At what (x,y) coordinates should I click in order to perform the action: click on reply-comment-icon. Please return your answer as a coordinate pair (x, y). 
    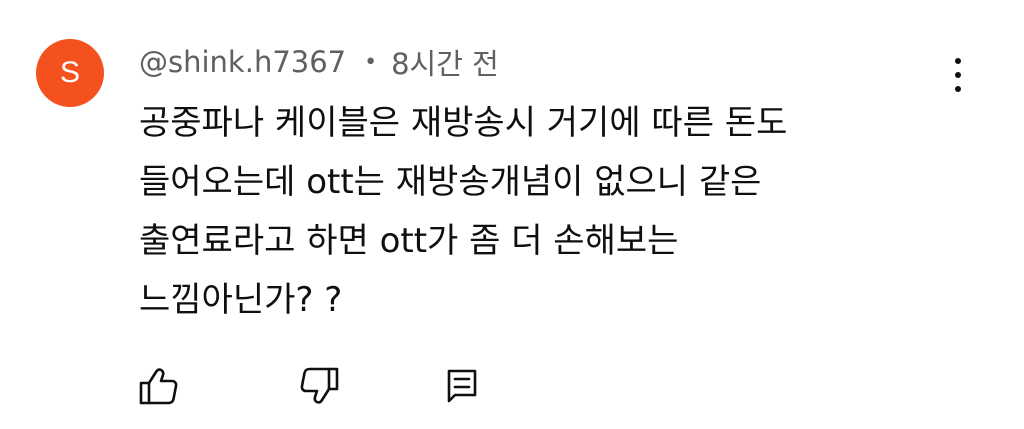
    Looking at the image, I should click on (462, 386).